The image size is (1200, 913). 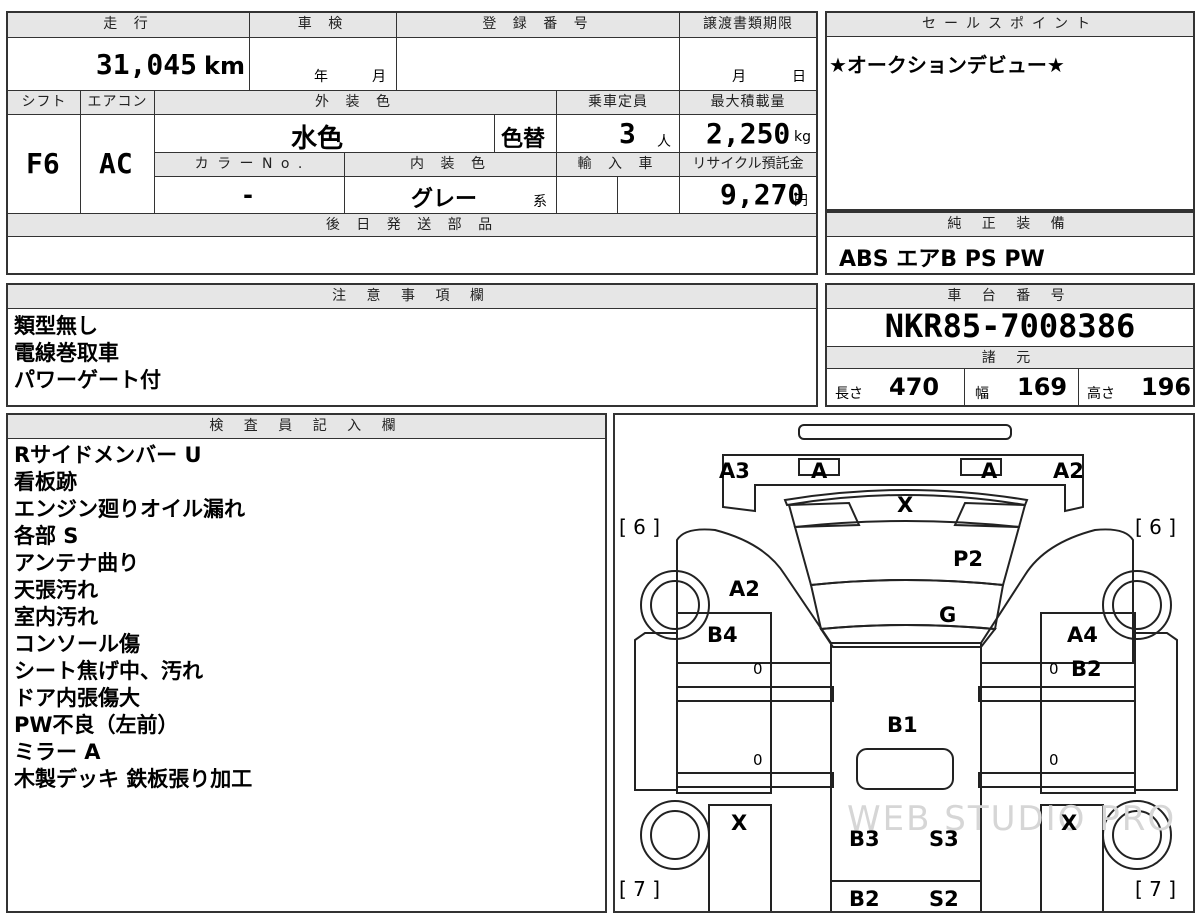 What do you see at coordinates (649, 195) in the screenshot?
I see `import-cell-b` at bounding box center [649, 195].